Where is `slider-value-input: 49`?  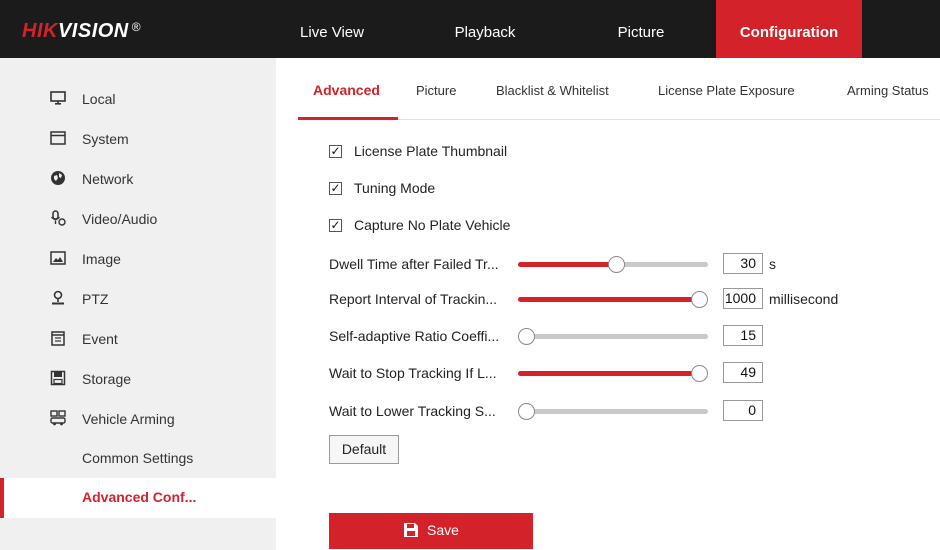 slider-value-input: 49 is located at coordinates (743, 372).